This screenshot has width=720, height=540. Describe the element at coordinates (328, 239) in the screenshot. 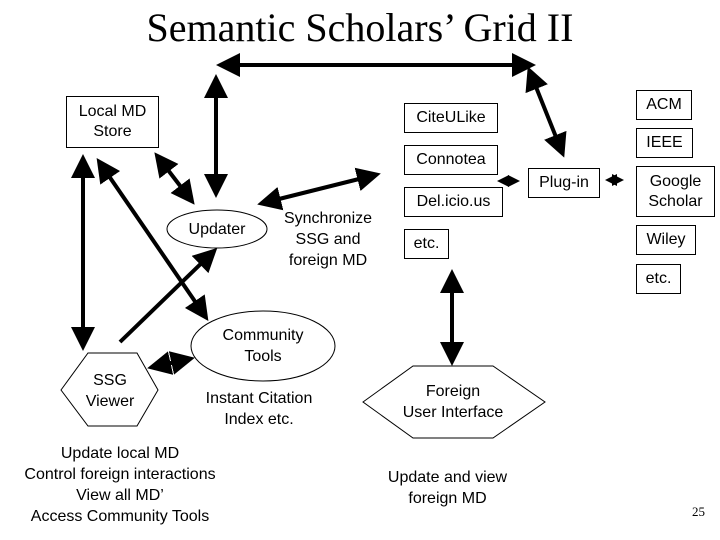

I see `synchronize-label: Synchronize SSG and foreign MD` at that location.